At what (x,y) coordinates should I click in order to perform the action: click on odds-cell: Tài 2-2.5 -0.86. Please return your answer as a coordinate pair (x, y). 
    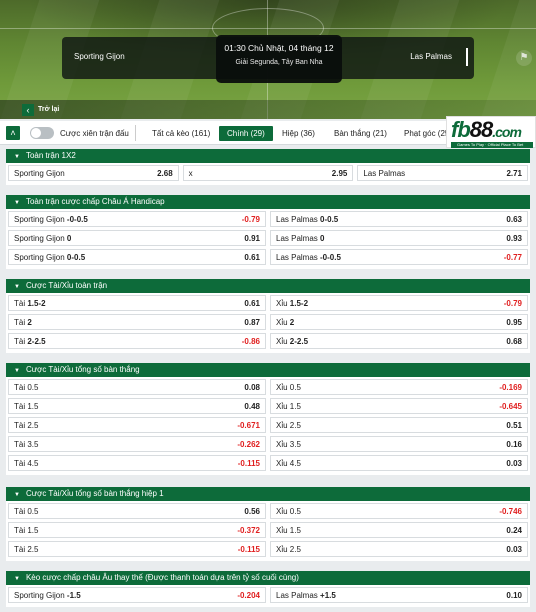
    Looking at the image, I should click on (137, 341).